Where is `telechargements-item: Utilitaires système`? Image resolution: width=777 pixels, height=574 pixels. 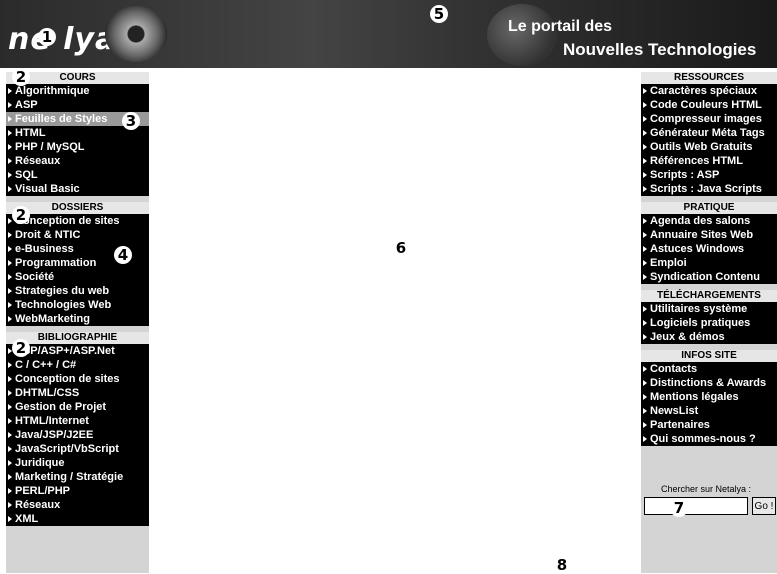 telechargements-item: Utilitaires système is located at coordinates (709, 309).